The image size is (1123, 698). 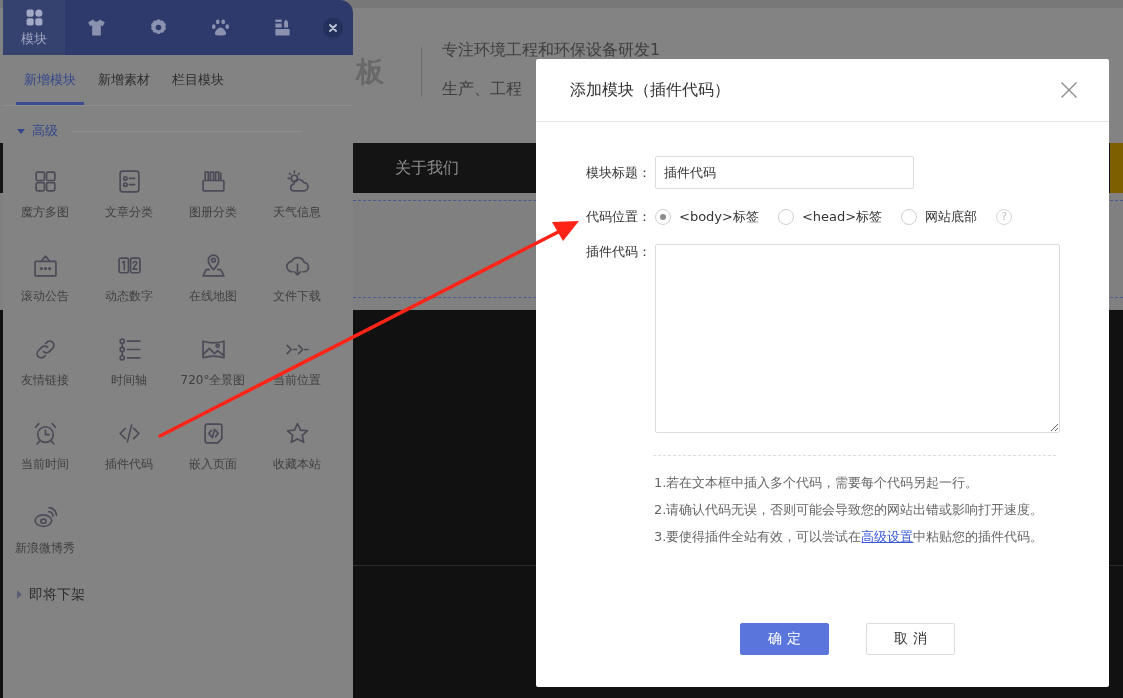 What do you see at coordinates (427, 168) in the screenshot?
I see `nav-item: 关于我们` at bounding box center [427, 168].